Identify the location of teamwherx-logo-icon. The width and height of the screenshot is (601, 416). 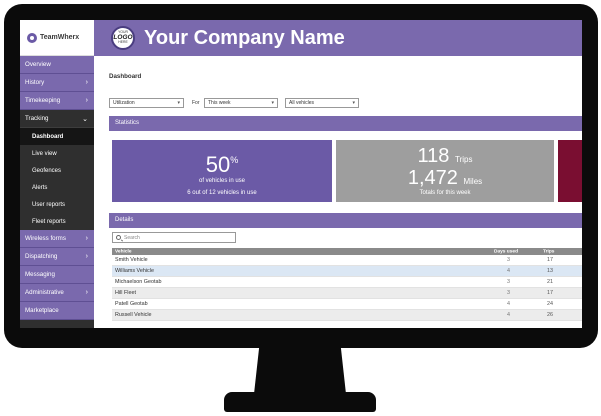
(32, 37).